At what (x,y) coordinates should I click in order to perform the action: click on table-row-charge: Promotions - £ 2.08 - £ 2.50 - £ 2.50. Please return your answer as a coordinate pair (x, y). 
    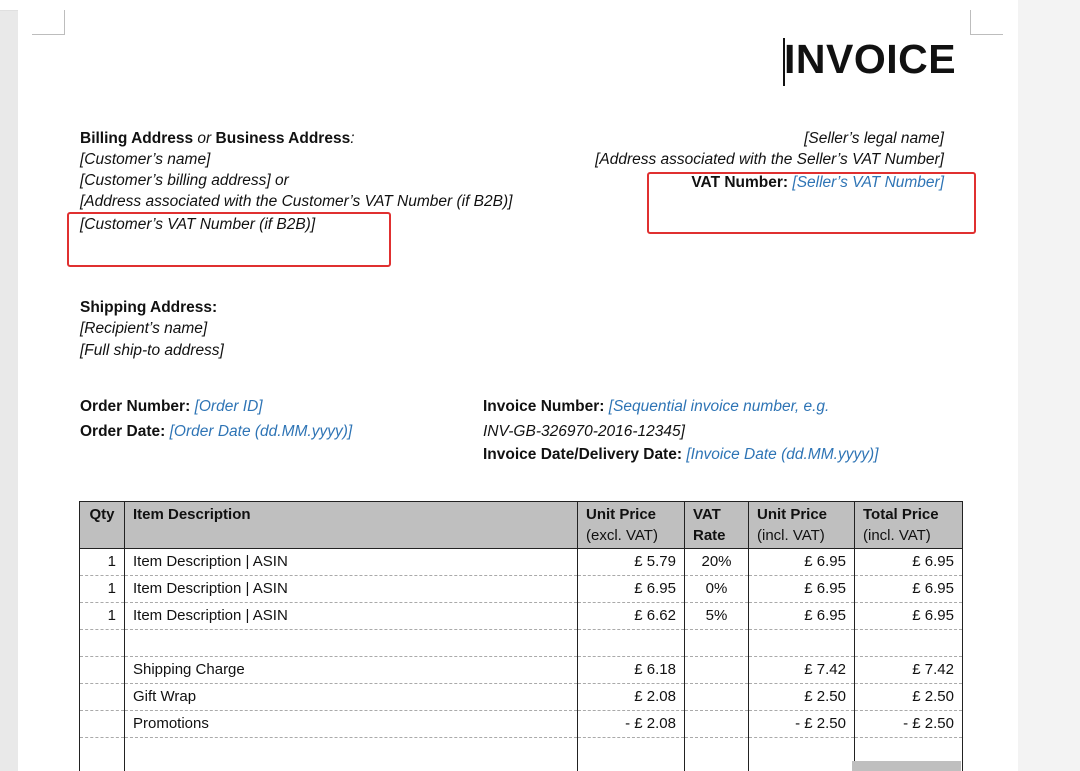
    Looking at the image, I should click on (521, 724).